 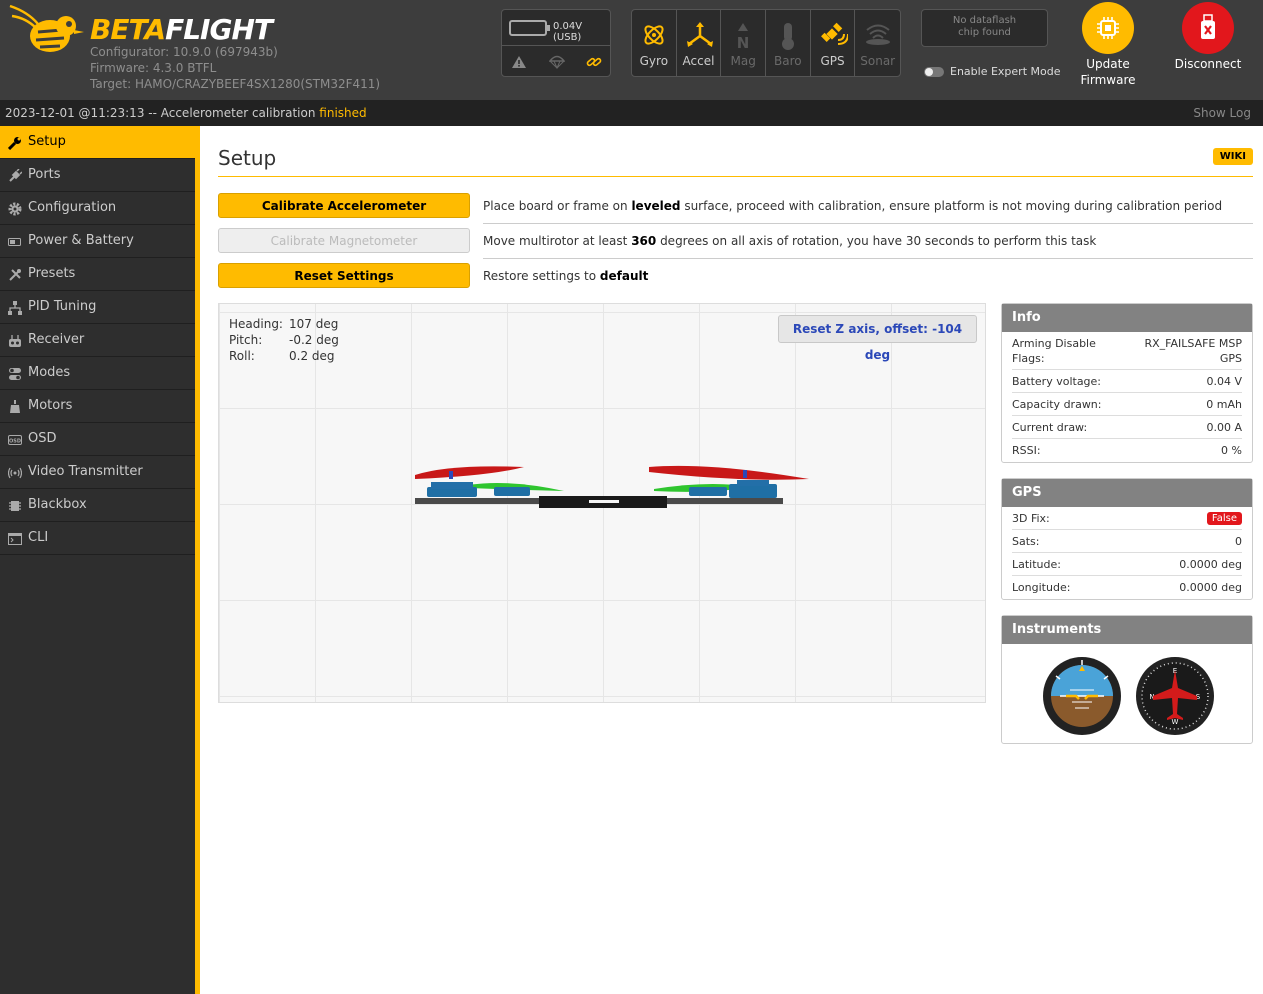 What do you see at coordinates (1127, 404) in the screenshot?
I see `capacity-drawn-row: Capacity drawn: 0 mAh` at bounding box center [1127, 404].